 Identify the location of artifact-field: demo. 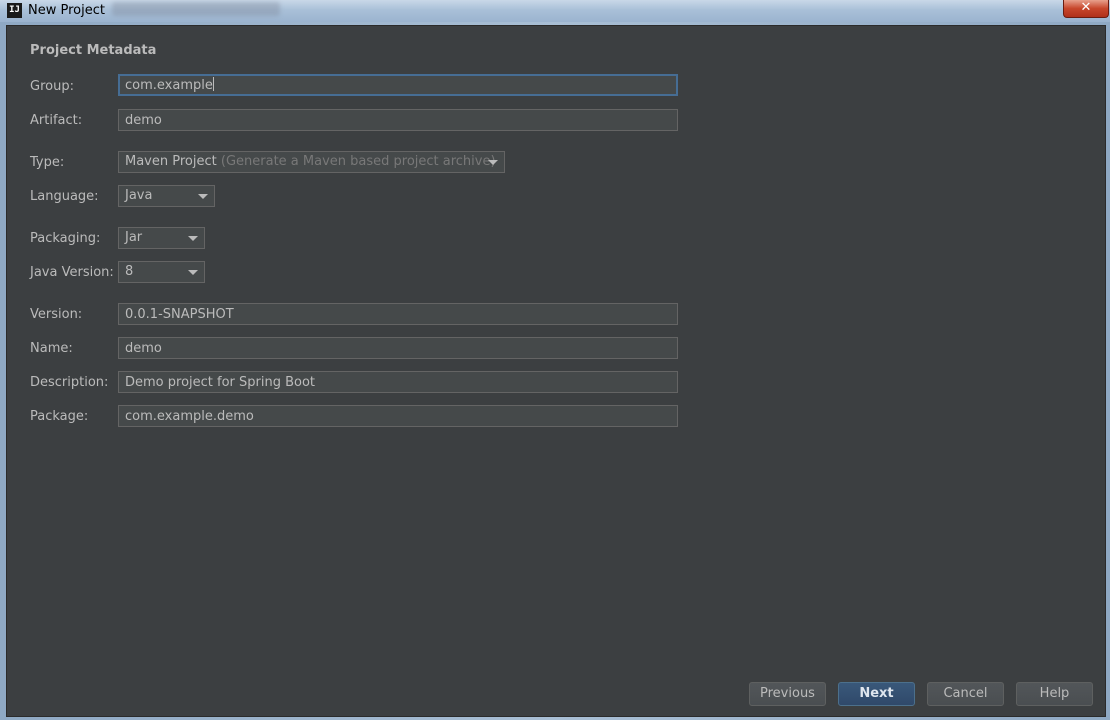
(398, 120).